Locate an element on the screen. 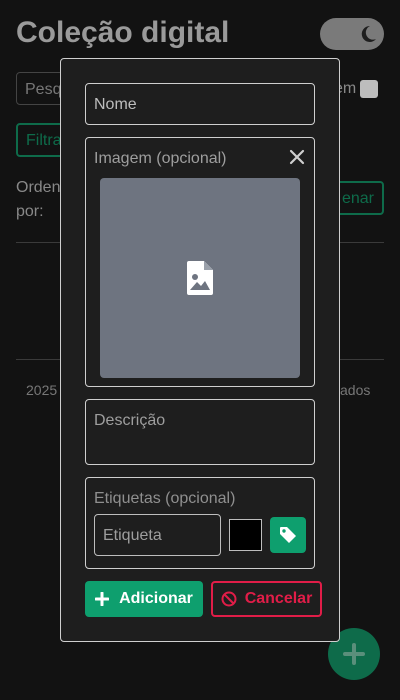 This screenshot has height=700, width=400. tag-icon is located at coordinates (288, 535).